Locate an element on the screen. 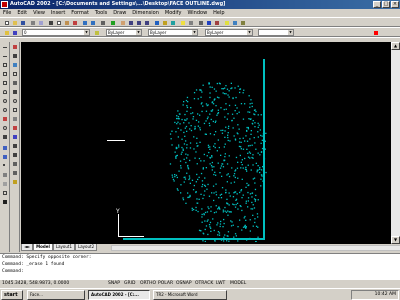 Image resolution: width=400 pixels, height=300 pixels. osnap-toggle: OSNAP is located at coordinates (184, 283).